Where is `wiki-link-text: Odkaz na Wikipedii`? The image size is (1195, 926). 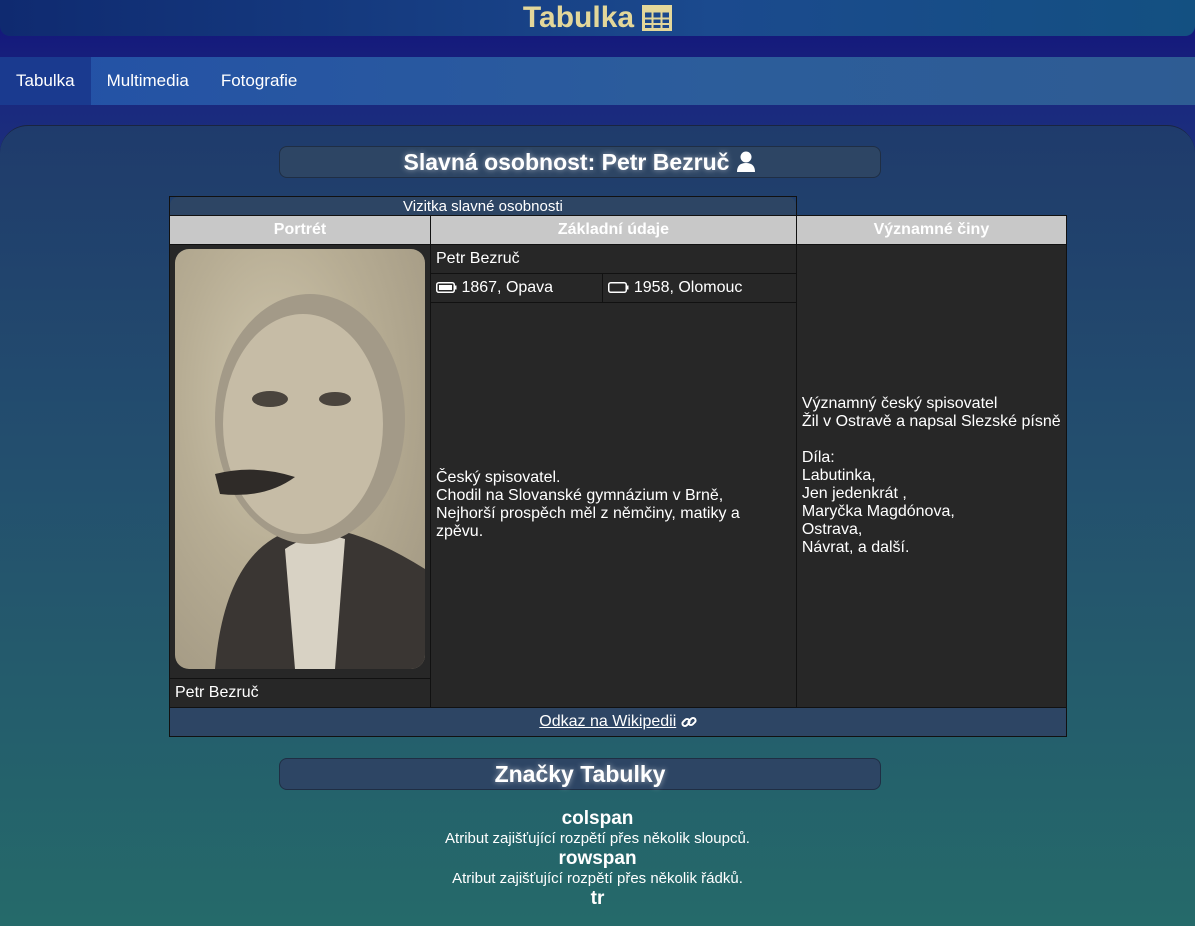 wiki-link-text: Odkaz na Wikipedii is located at coordinates (608, 721).